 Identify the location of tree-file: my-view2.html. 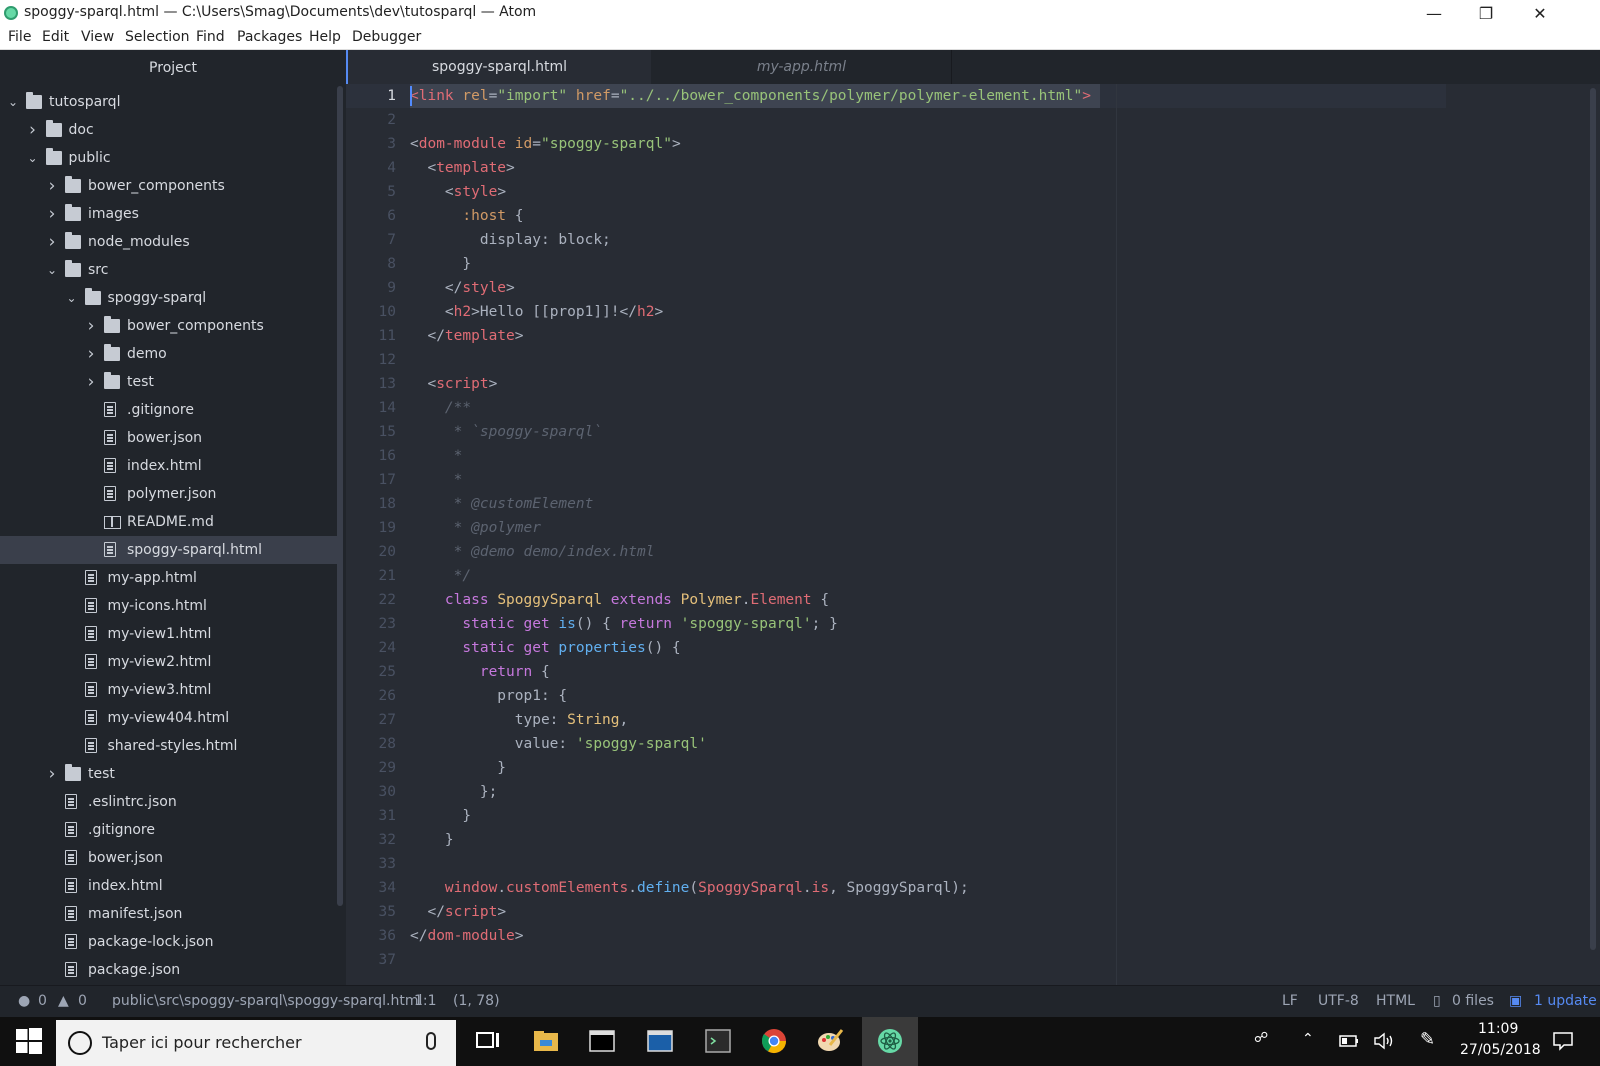
(170, 662).